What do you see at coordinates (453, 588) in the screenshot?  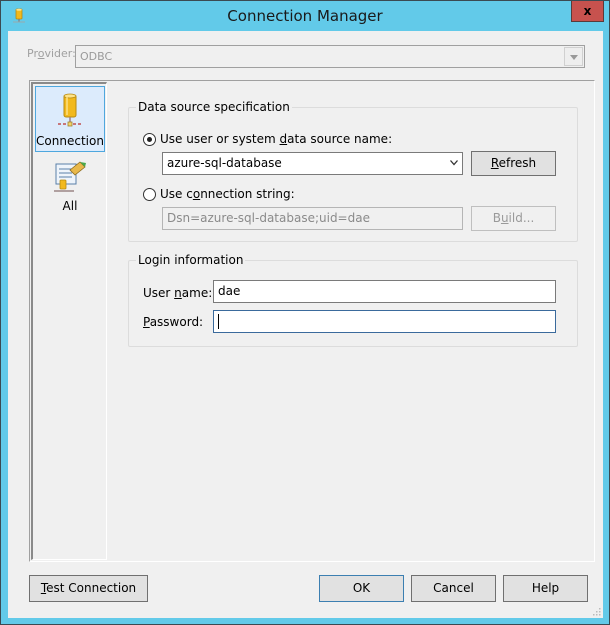 I see `cancel-button: Cancel` at bounding box center [453, 588].